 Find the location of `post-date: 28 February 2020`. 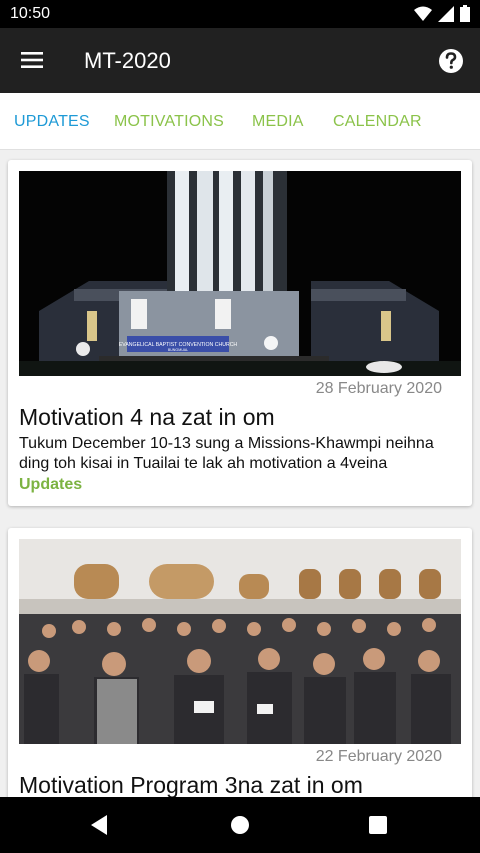

post-date: 28 February 2020 is located at coordinates (378, 388).